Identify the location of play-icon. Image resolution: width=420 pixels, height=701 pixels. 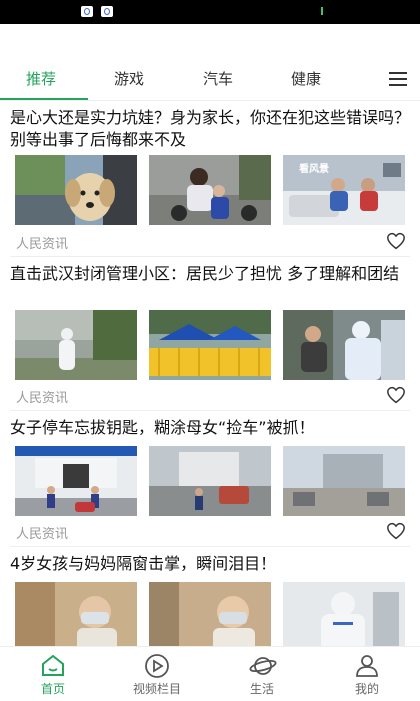
(157, 666).